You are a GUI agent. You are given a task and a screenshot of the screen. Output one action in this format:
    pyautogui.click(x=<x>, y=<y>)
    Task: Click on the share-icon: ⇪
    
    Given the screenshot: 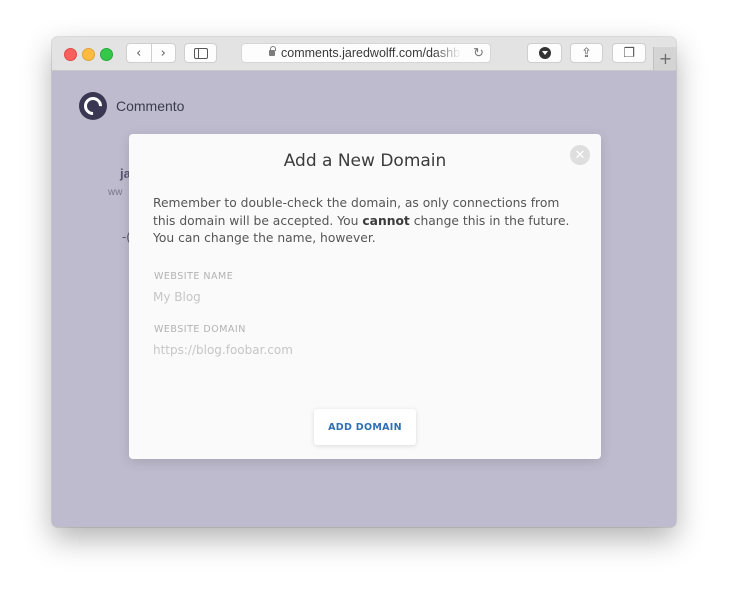 What is the action you would take?
    pyautogui.click(x=586, y=53)
    